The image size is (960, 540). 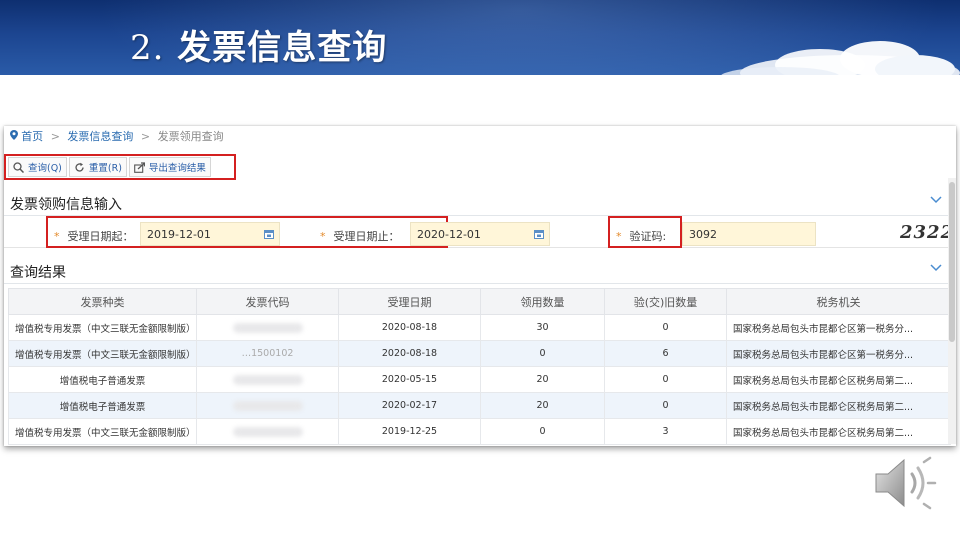 I want to click on export-icon, so click(x=139, y=167).